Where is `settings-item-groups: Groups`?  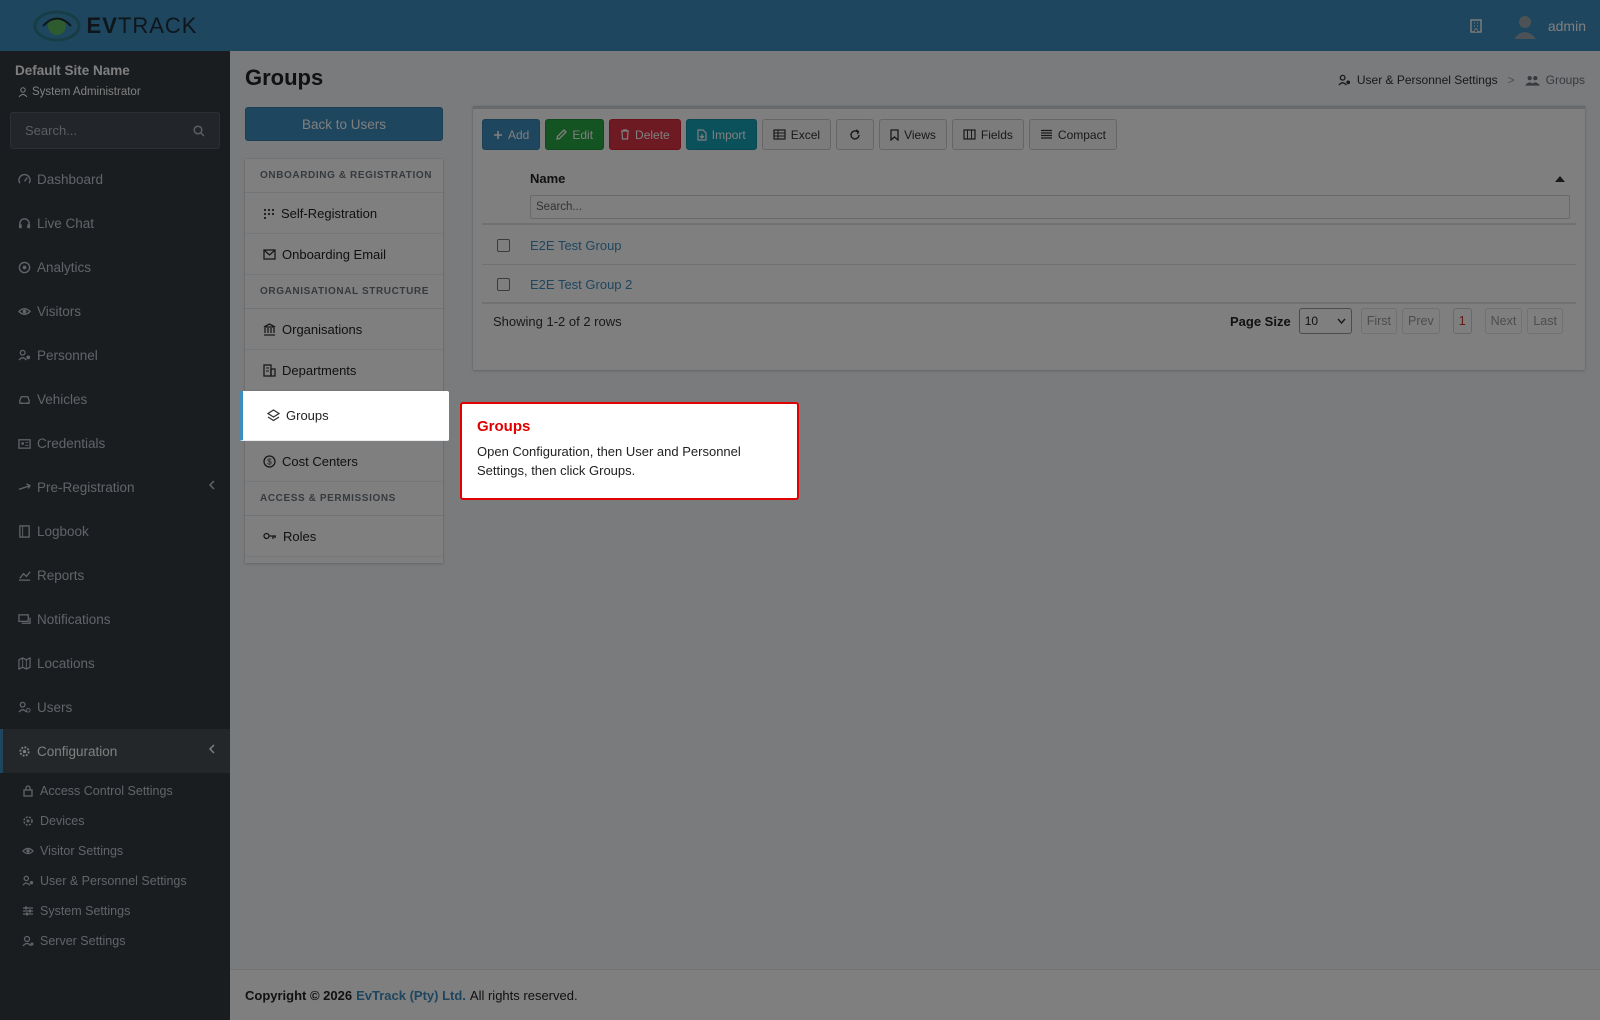
settings-item-groups: Groups is located at coordinates (344, 416).